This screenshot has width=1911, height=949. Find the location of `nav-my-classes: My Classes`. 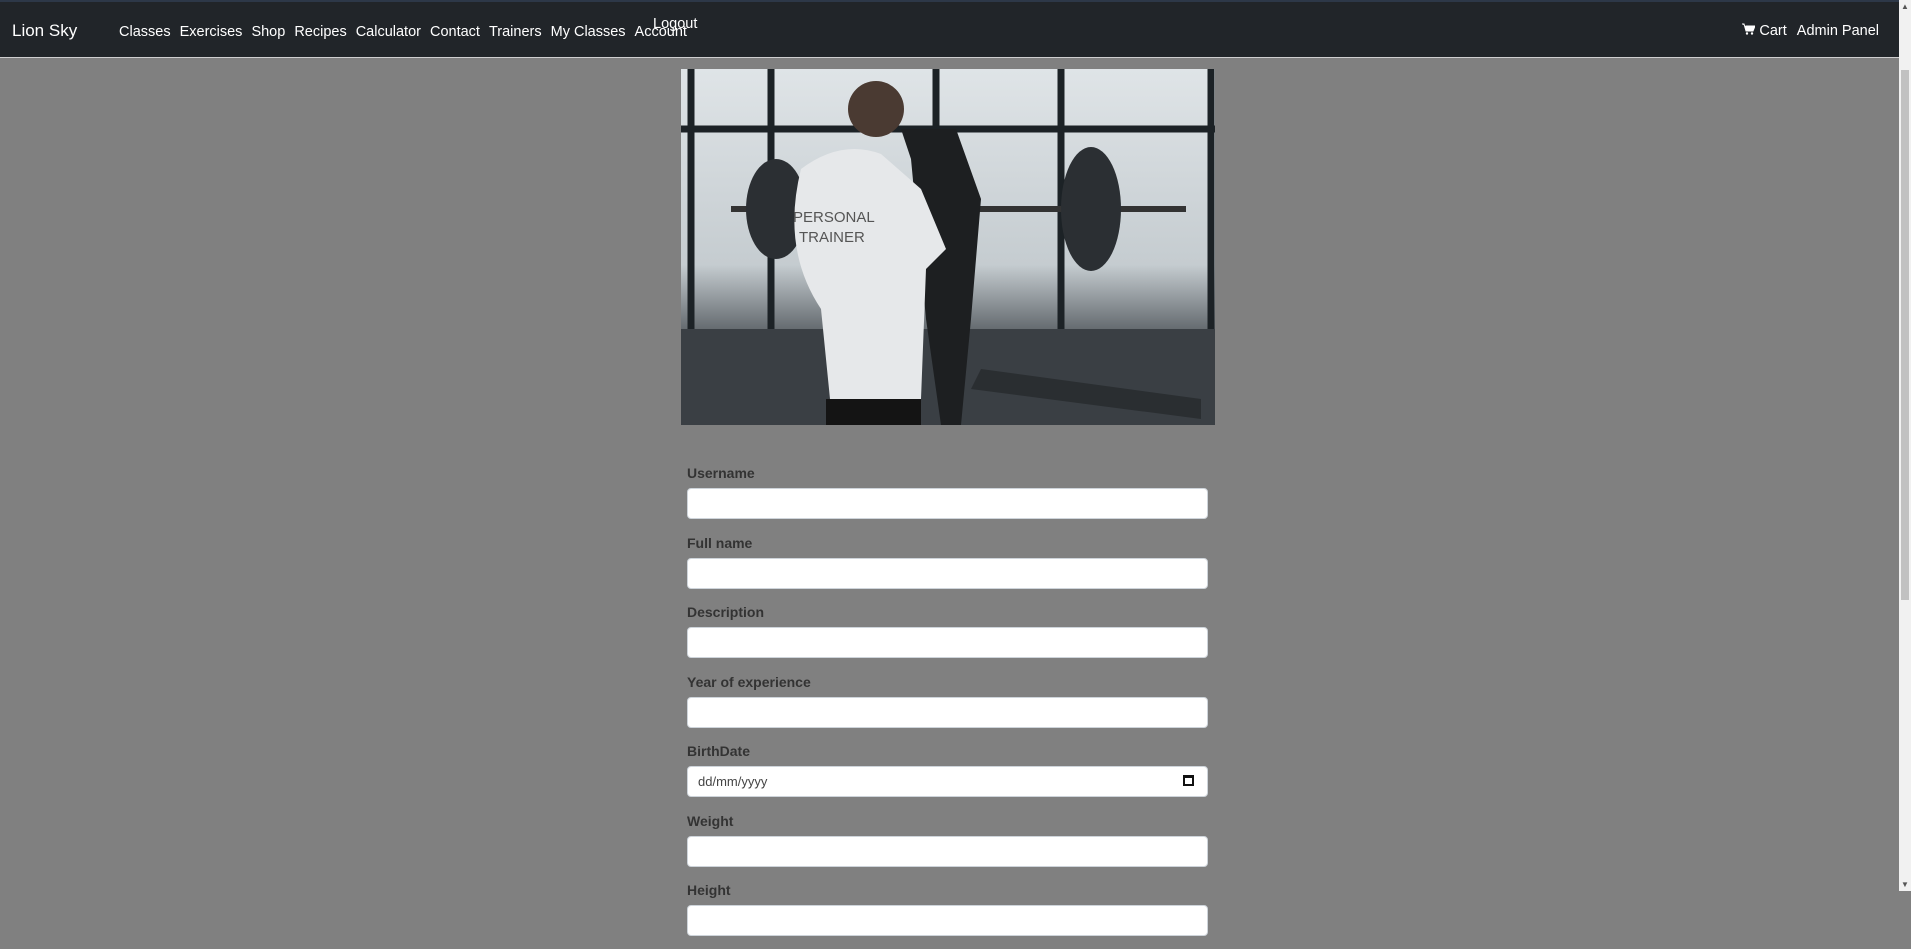

nav-my-classes: My Classes is located at coordinates (588, 32).